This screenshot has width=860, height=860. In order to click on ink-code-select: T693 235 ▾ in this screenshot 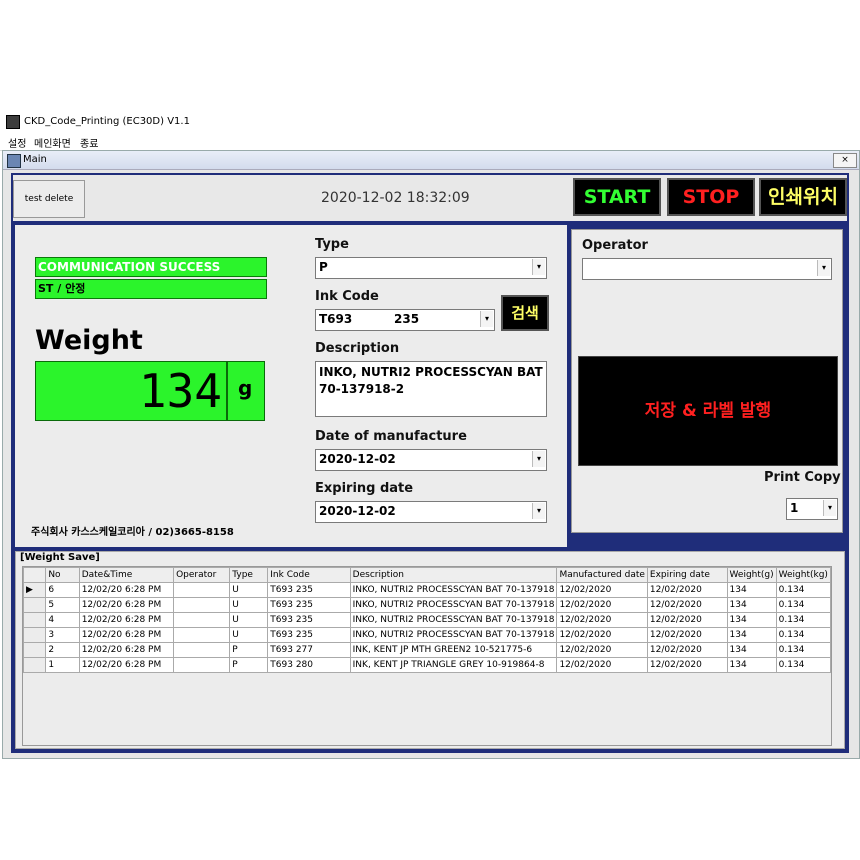, I will do `click(405, 320)`.